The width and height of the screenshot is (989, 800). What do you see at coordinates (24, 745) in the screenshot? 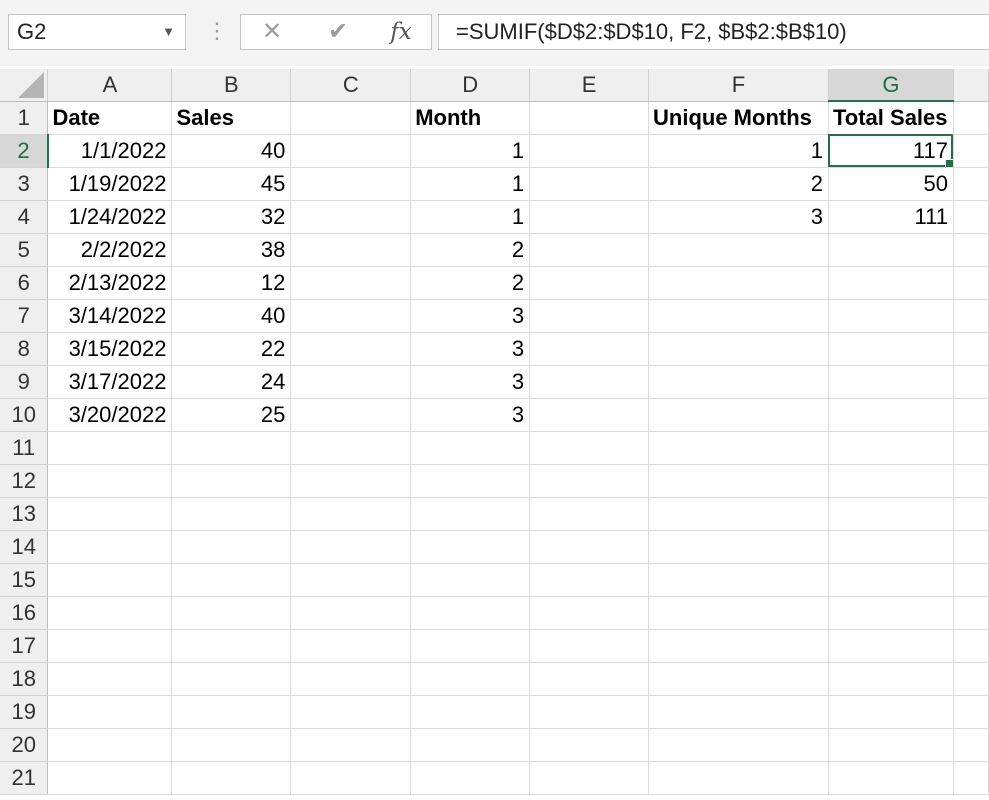
I see `row-header-20: 20` at bounding box center [24, 745].